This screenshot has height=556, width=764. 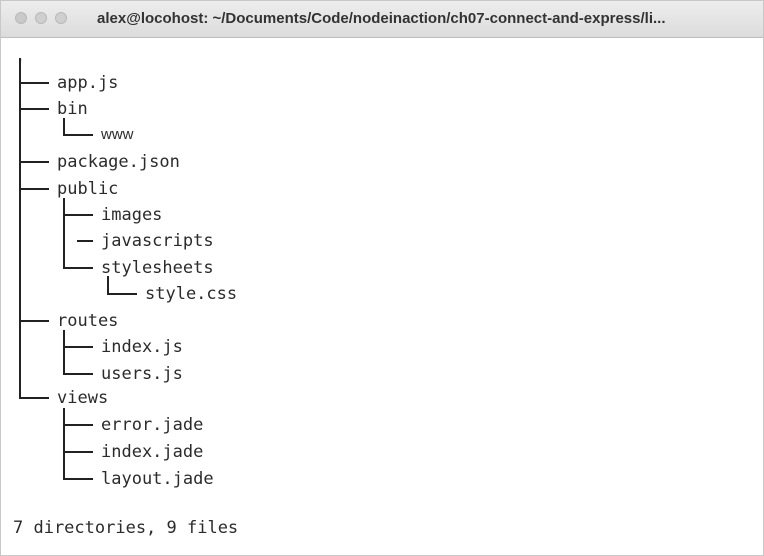 I want to click on tree-entry-directory: views, so click(x=83, y=398).